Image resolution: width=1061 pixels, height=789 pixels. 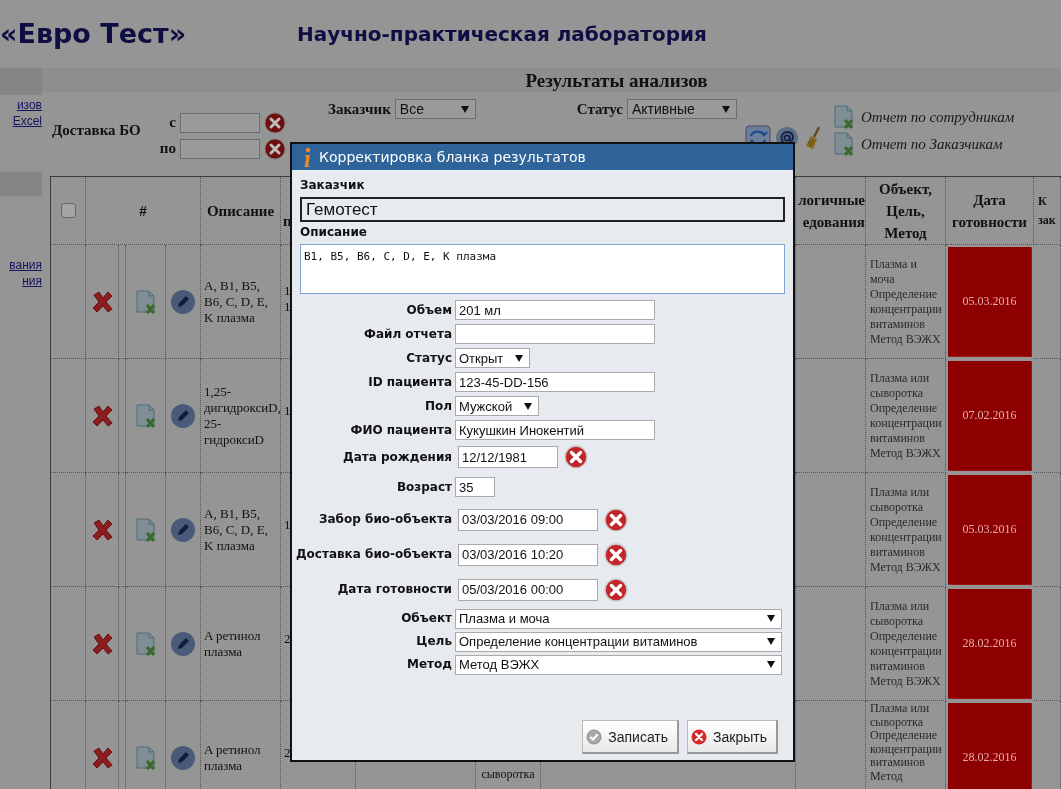 I want to click on table-cell: Плазма и моча Определение концентрации витаминов Метод ВЭЖХ, so click(x=906, y=301).